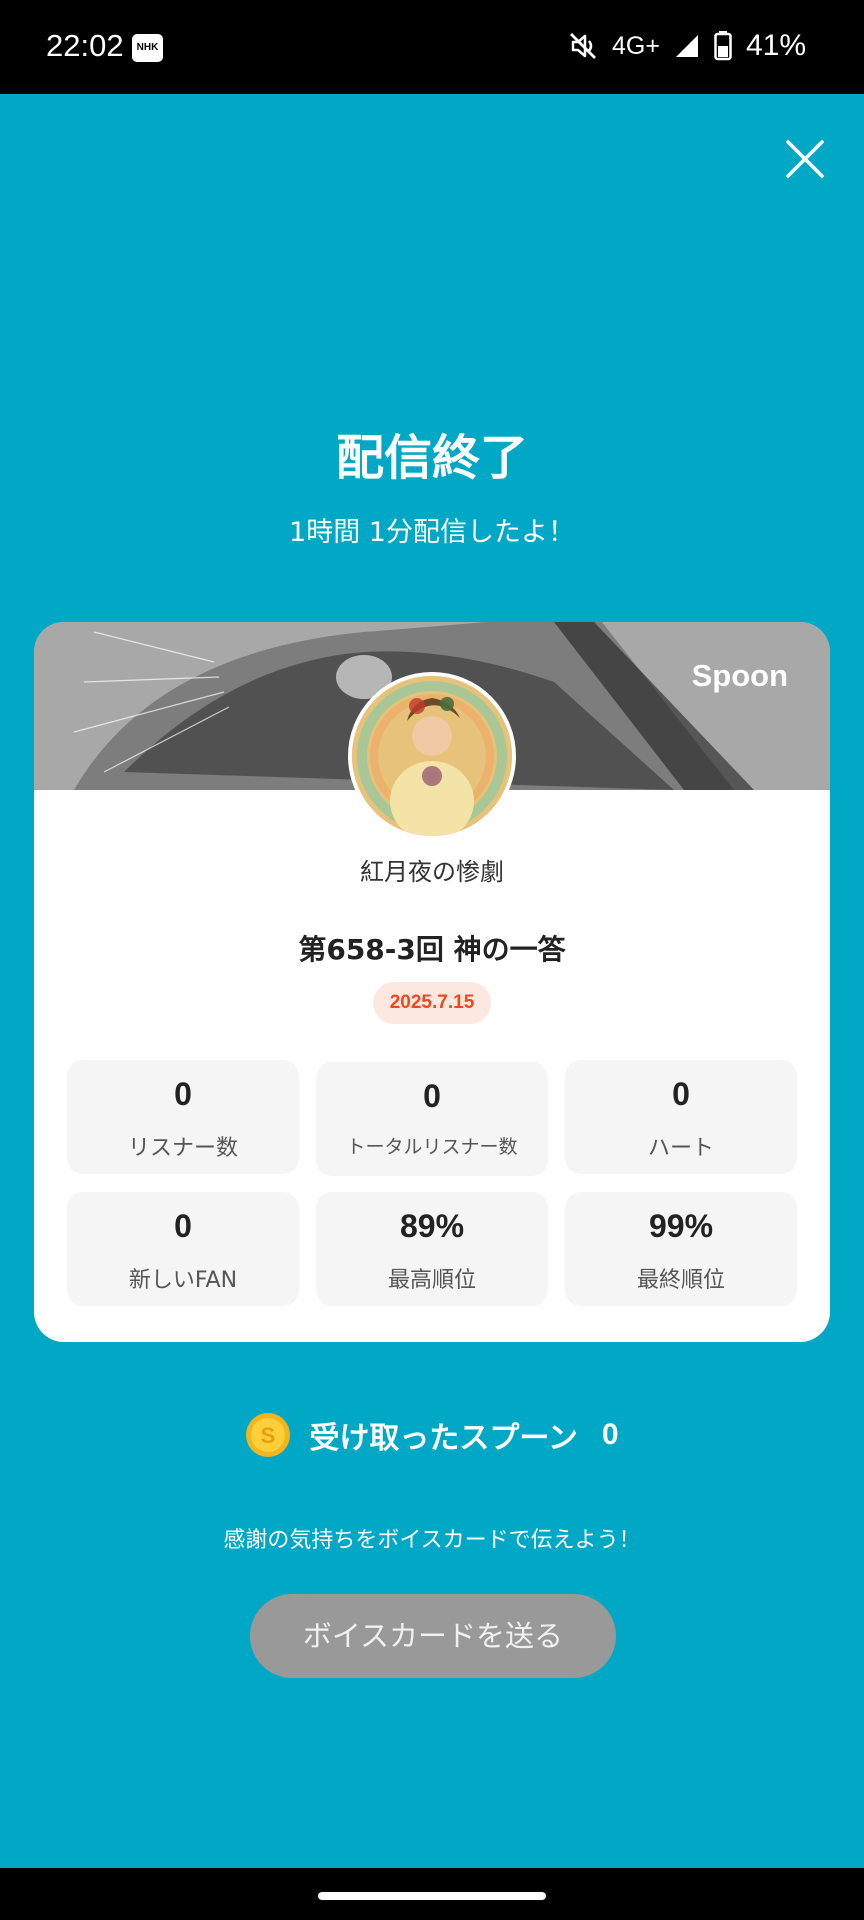  I want to click on nhk-icon: NHK, so click(147, 48).